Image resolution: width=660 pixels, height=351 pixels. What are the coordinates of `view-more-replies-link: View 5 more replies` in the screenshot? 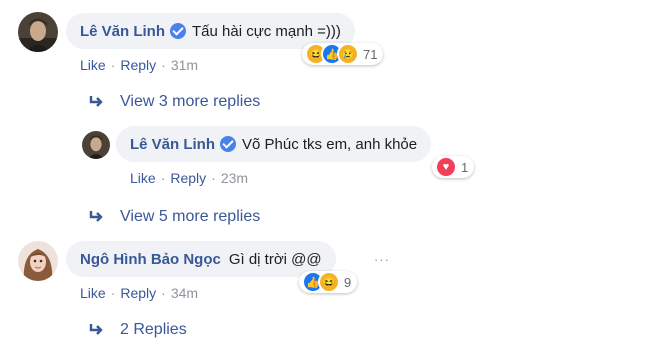 It's located at (174, 217).